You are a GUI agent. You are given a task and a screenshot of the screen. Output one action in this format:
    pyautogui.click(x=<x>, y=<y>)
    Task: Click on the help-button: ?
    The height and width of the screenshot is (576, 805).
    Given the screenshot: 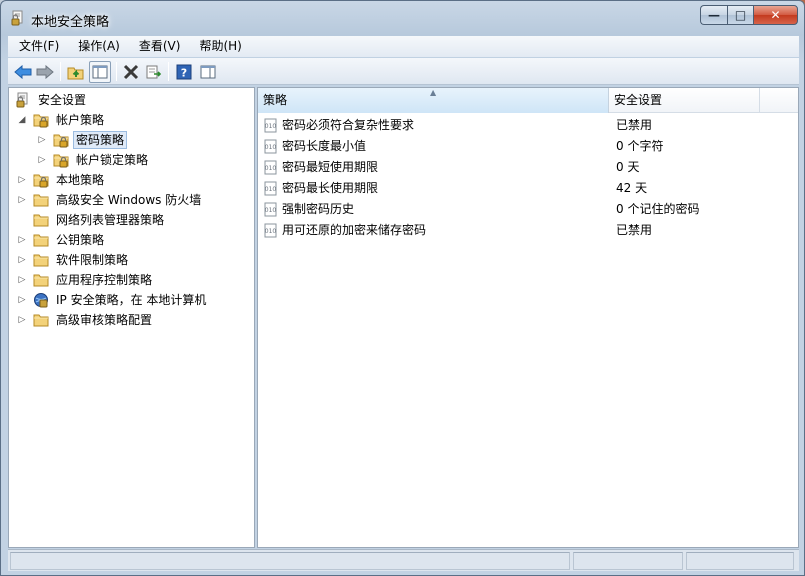 What is the action you would take?
    pyautogui.click(x=184, y=72)
    